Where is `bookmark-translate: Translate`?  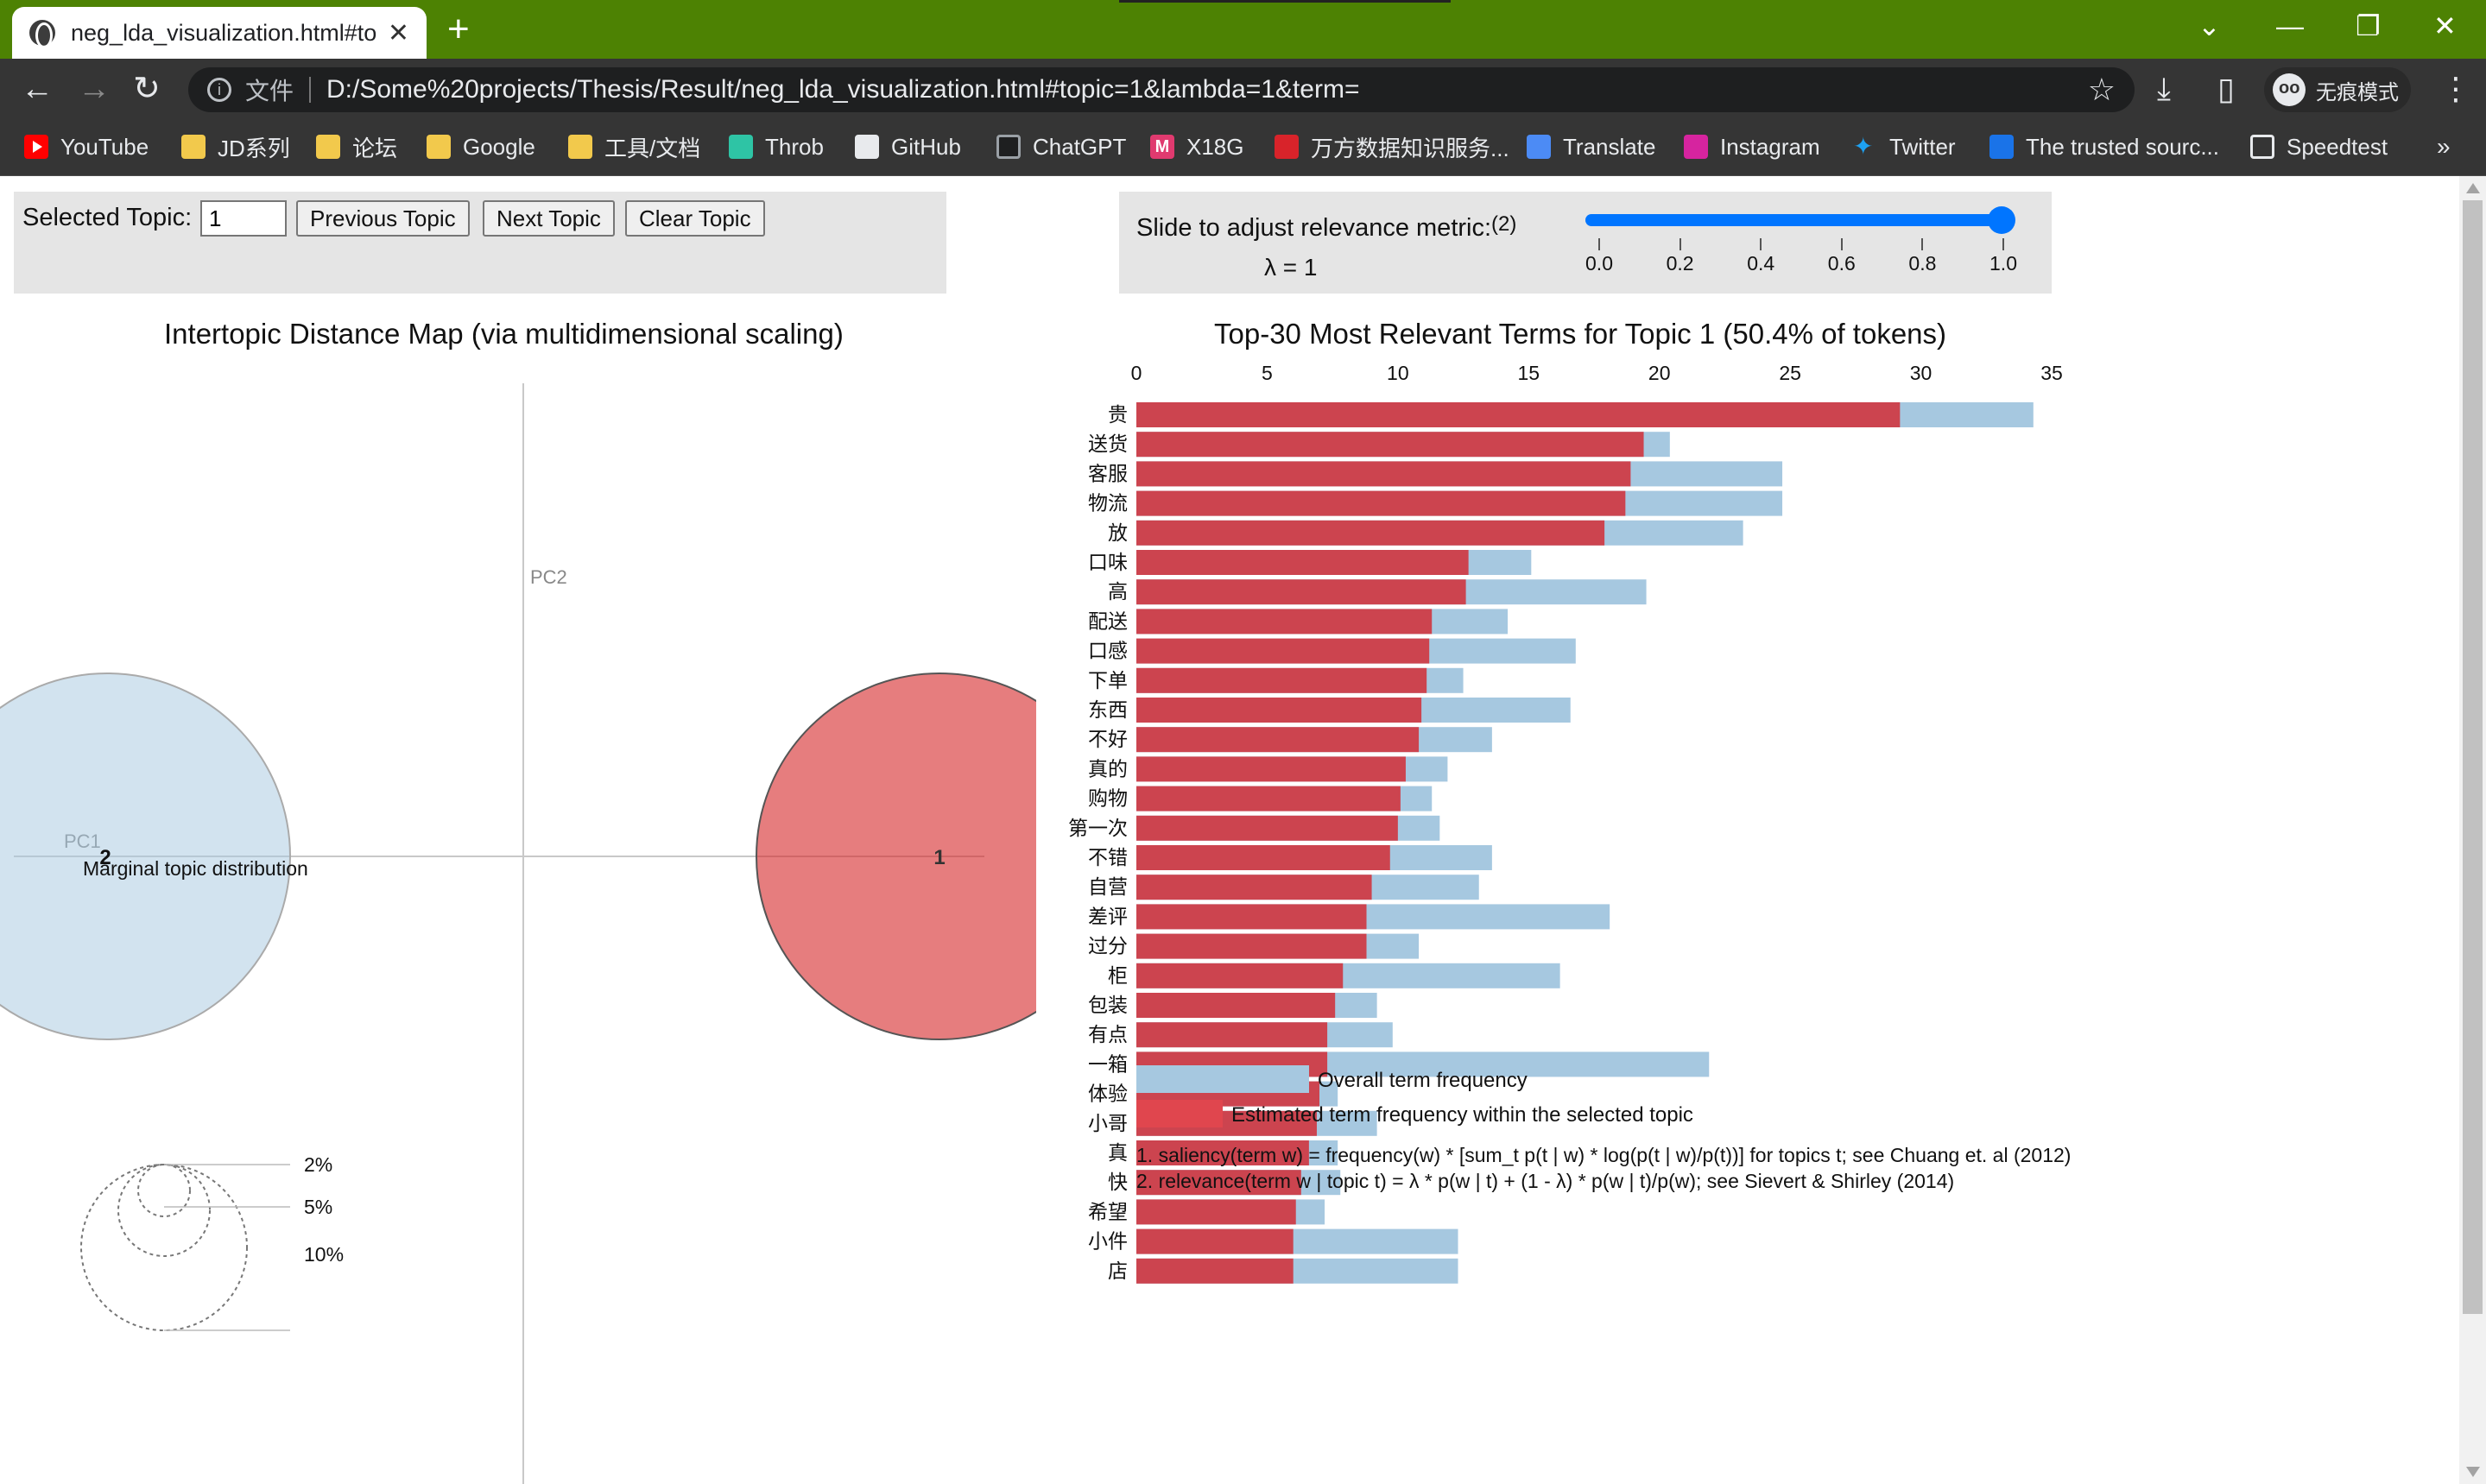
bookmark-translate: Translate is located at coordinates (1591, 146).